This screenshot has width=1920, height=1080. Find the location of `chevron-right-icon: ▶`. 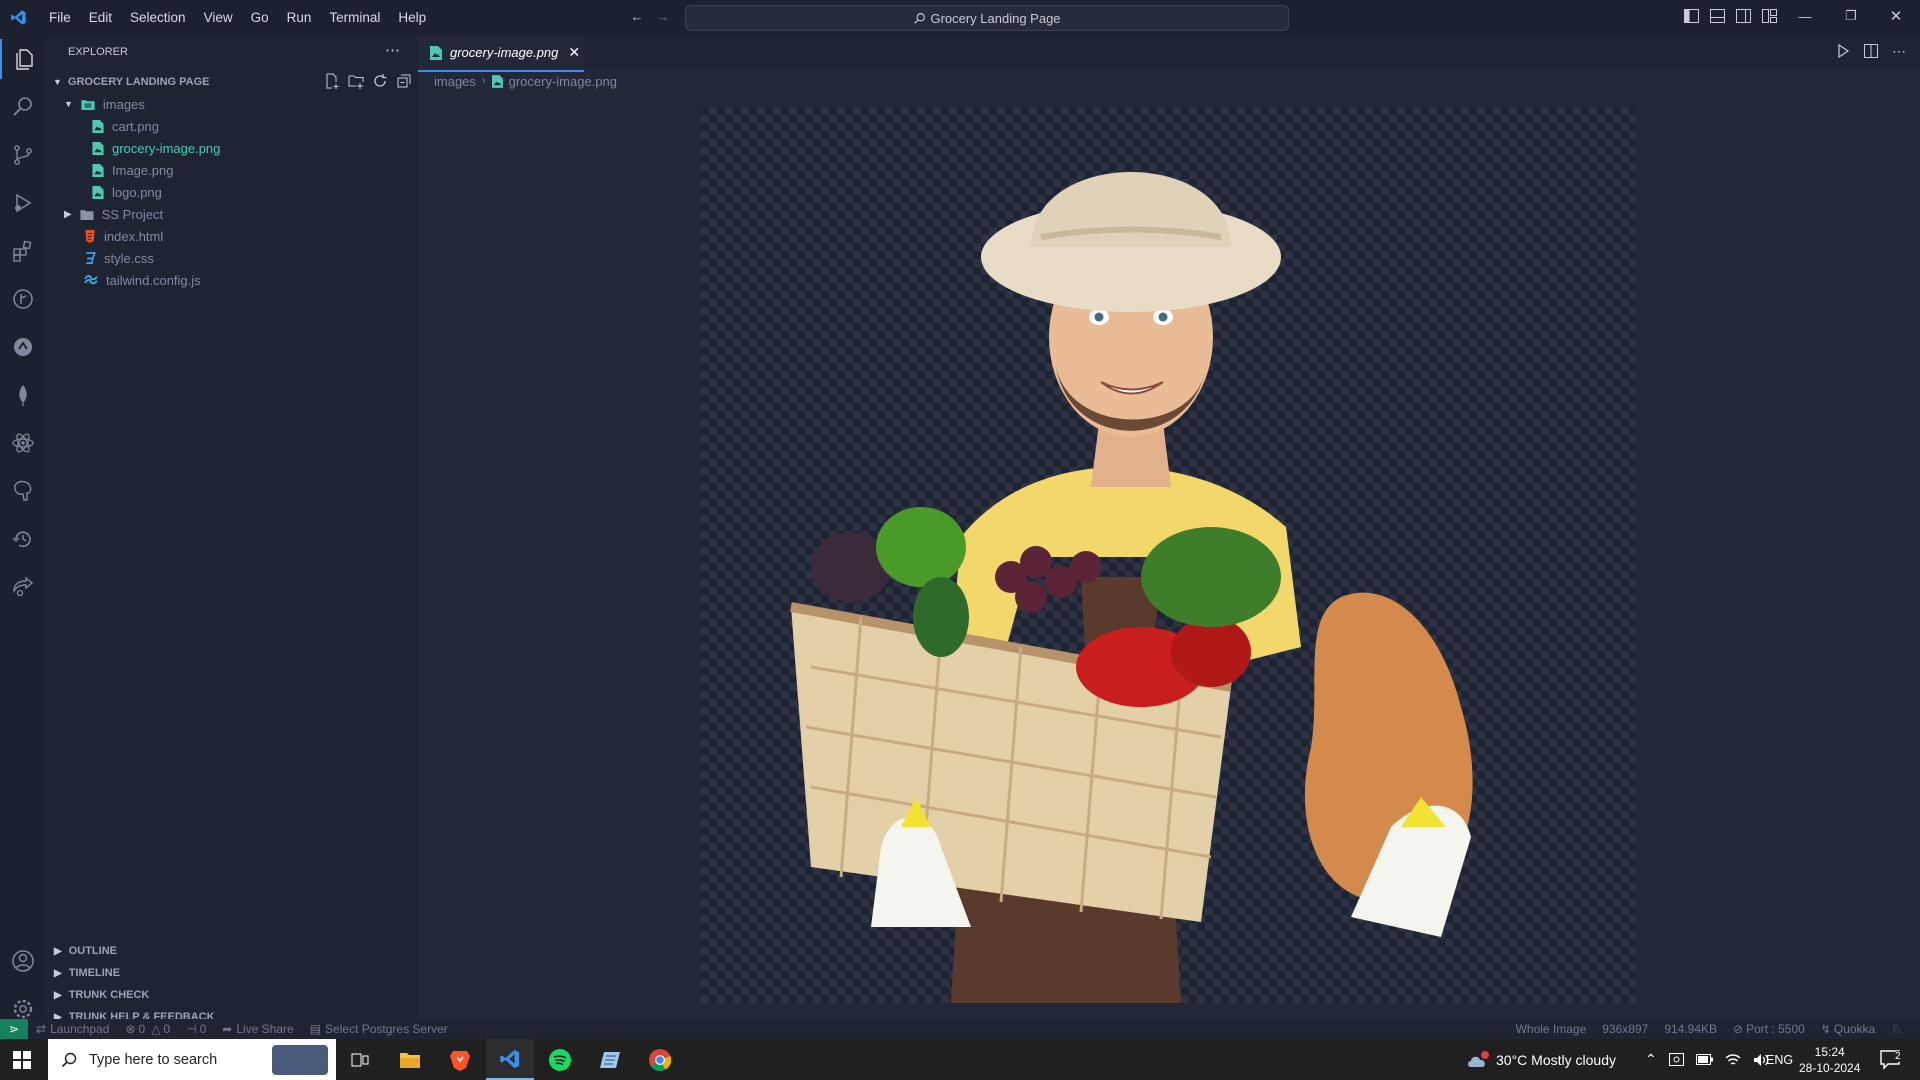

chevron-right-icon: ▶ is located at coordinates (58, 973).